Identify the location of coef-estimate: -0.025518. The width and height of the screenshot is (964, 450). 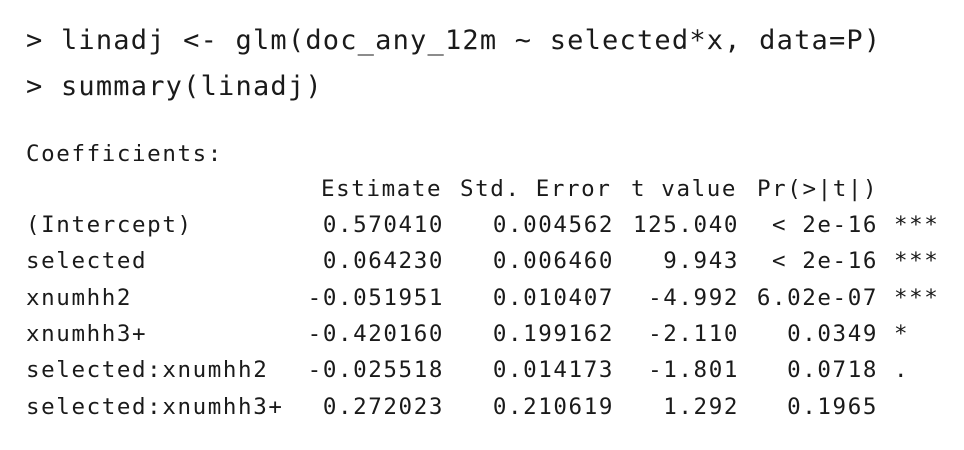
(375, 370).